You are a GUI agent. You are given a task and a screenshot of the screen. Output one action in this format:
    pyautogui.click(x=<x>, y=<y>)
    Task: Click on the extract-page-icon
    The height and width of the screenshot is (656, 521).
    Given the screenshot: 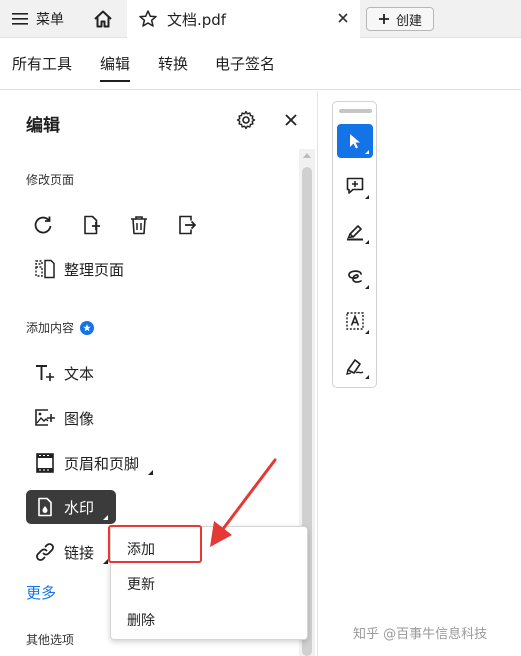 What is the action you would take?
    pyautogui.click(x=188, y=225)
    